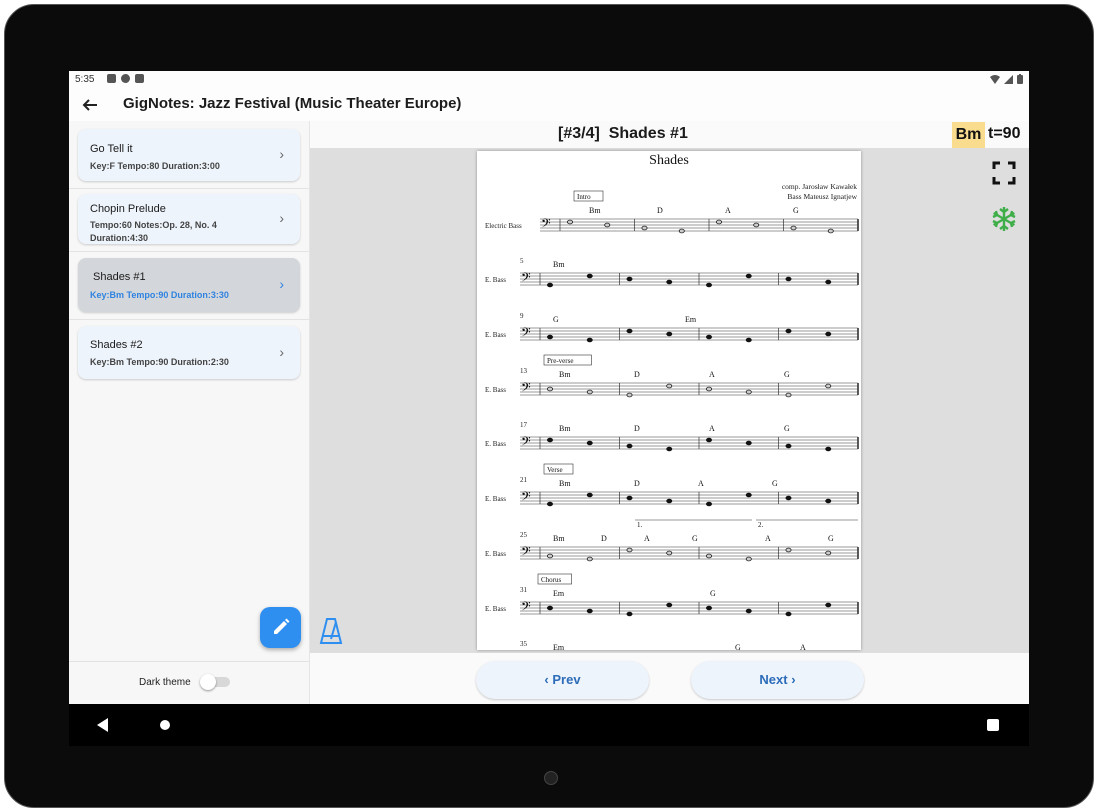  I want to click on rehearsal-mark: Verse, so click(555, 470).